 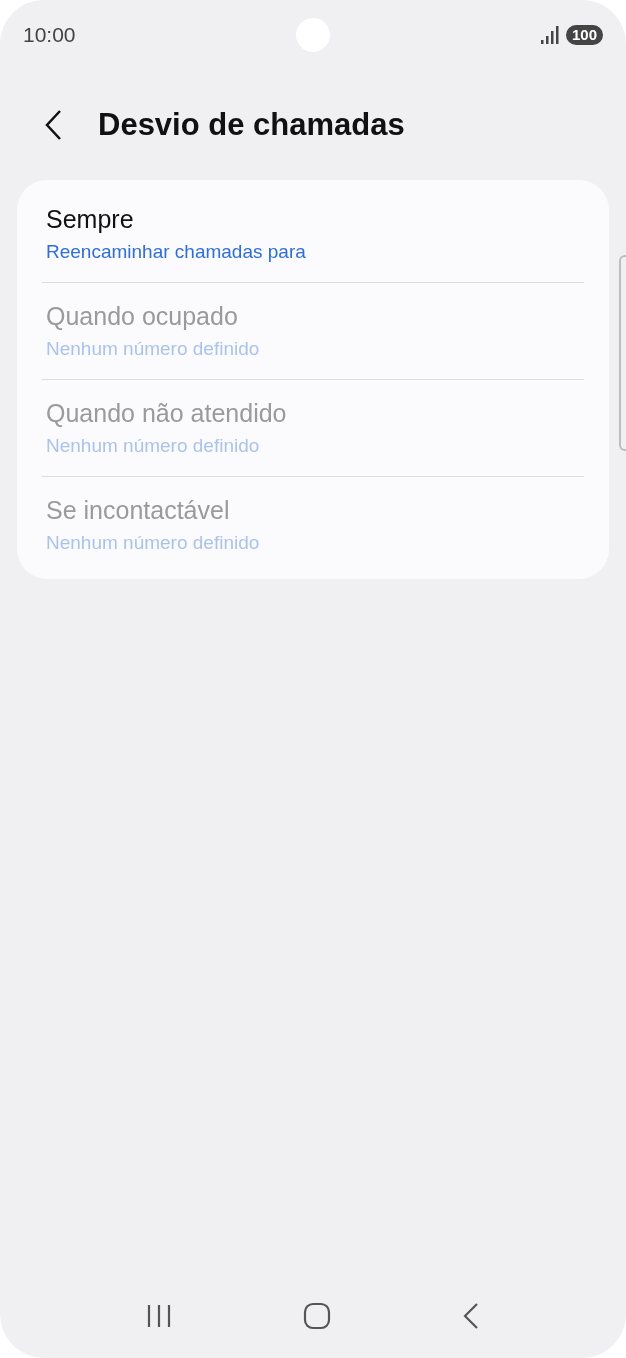 What do you see at coordinates (138, 510) in the screenshot?
I see `option-title: Se incontactável` at bounding box center [138, 510].